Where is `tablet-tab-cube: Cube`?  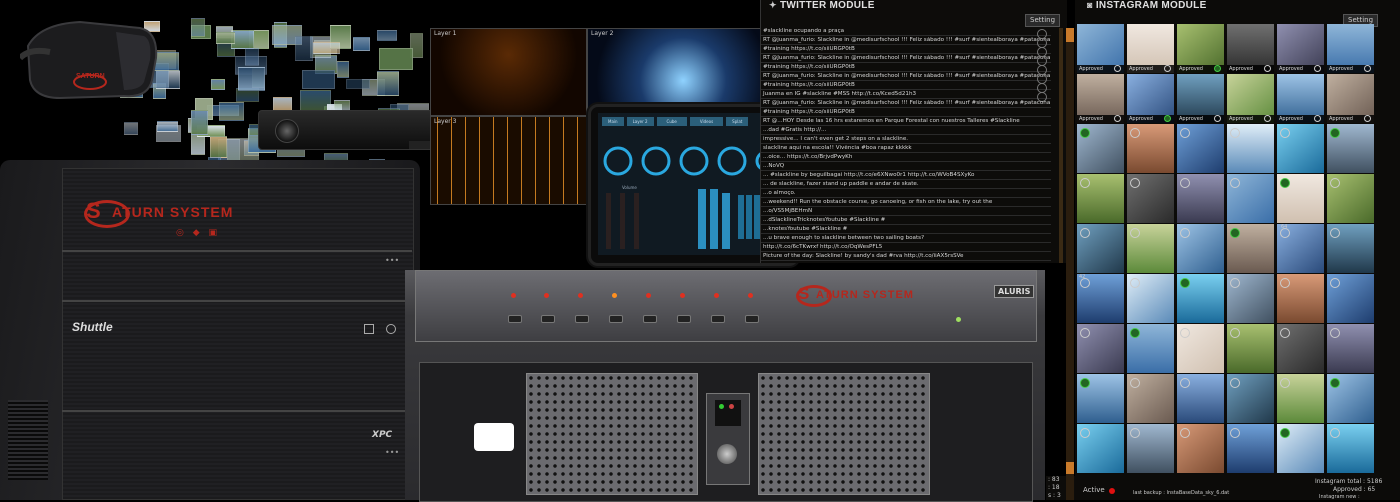 tablet-tab-cube: Cube is located at coordinates (671, 121).